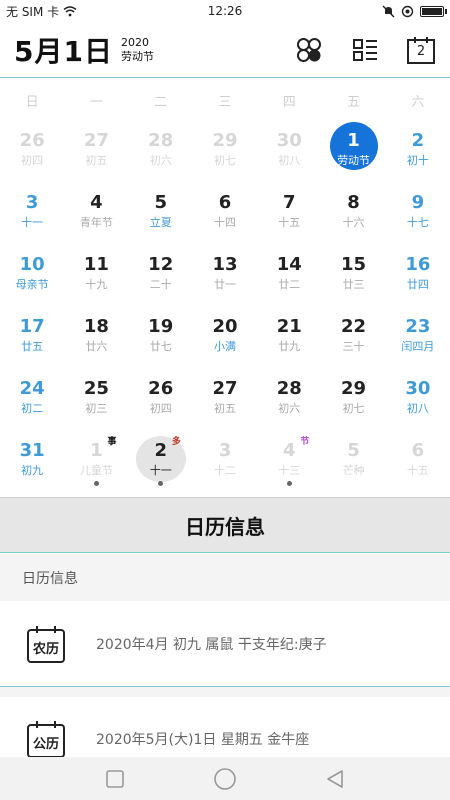  I want to click on day-cell: 1 儿童节 事, so click(96, 461).